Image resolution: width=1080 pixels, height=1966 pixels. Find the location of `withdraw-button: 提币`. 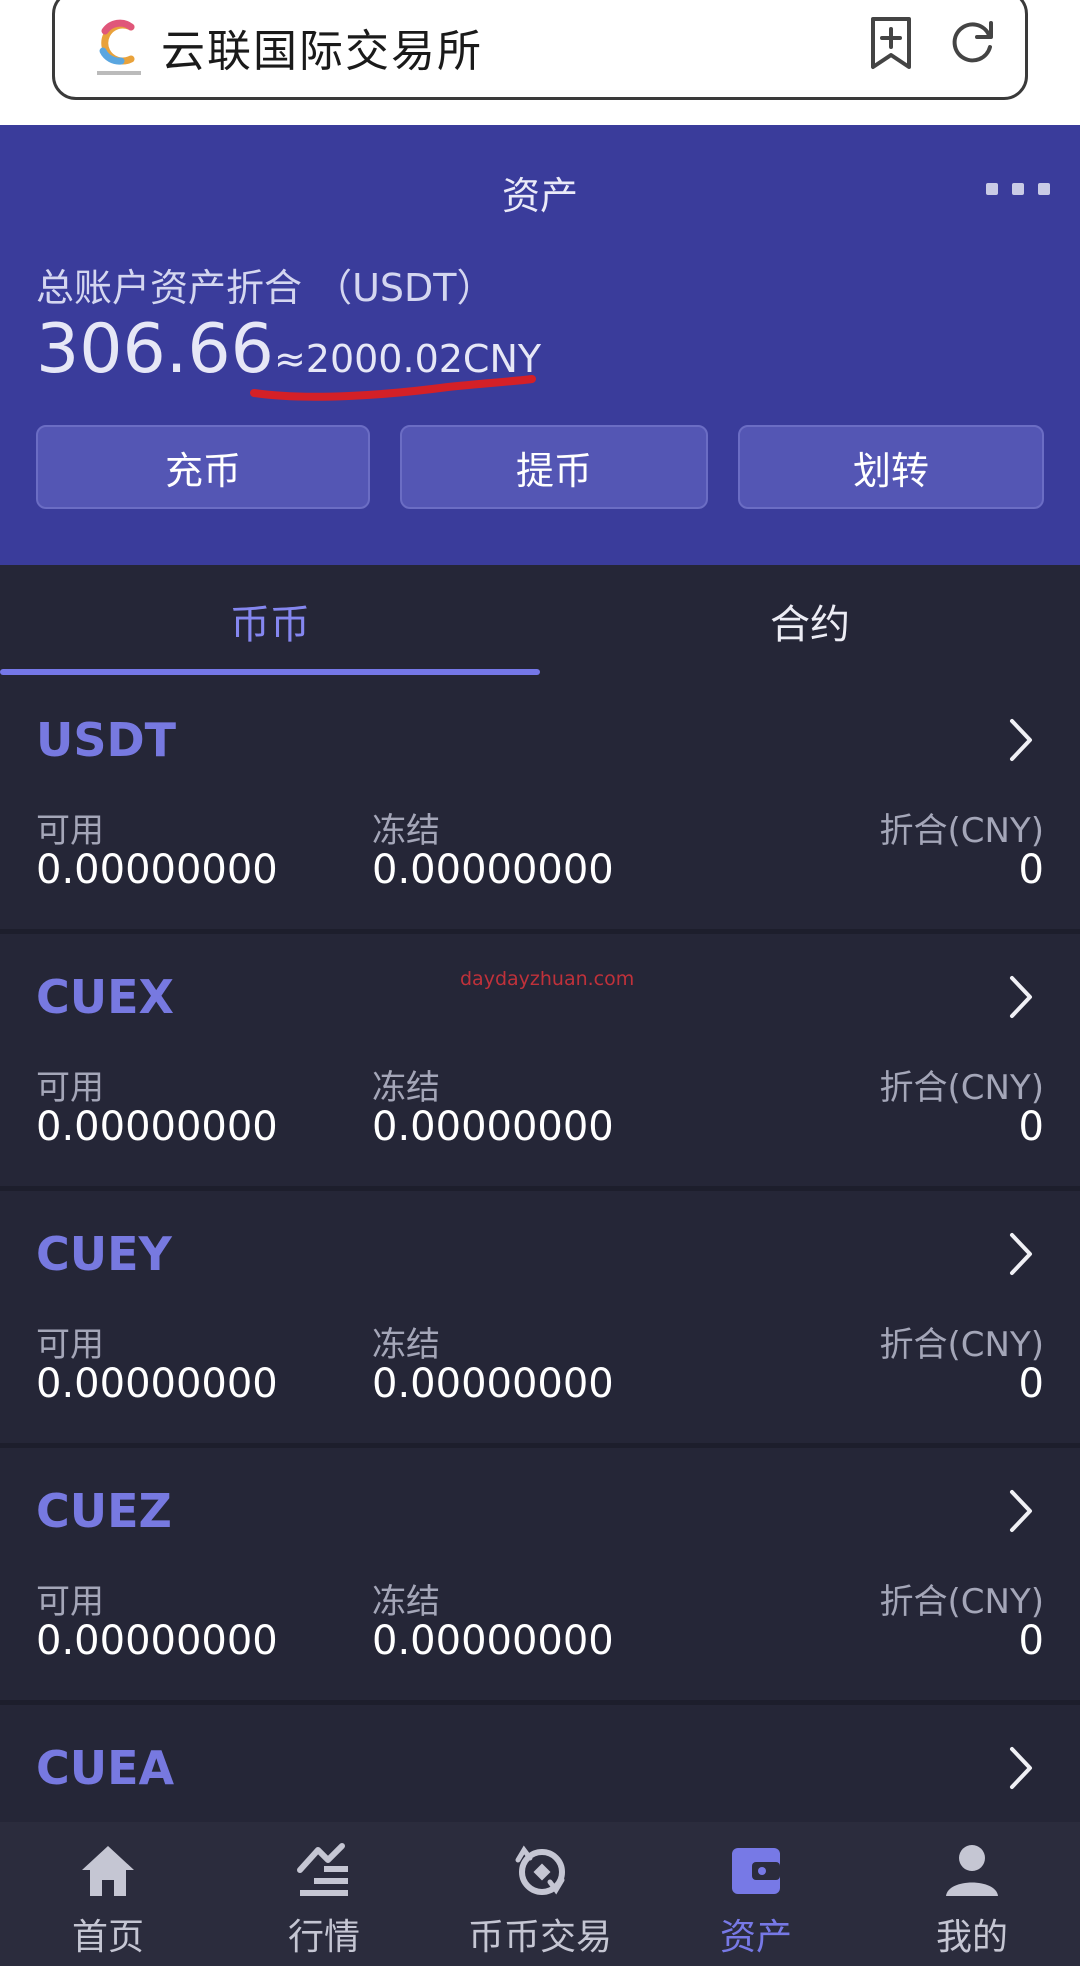

withdraw-button: 提币 is located at coordinates (554, 467).